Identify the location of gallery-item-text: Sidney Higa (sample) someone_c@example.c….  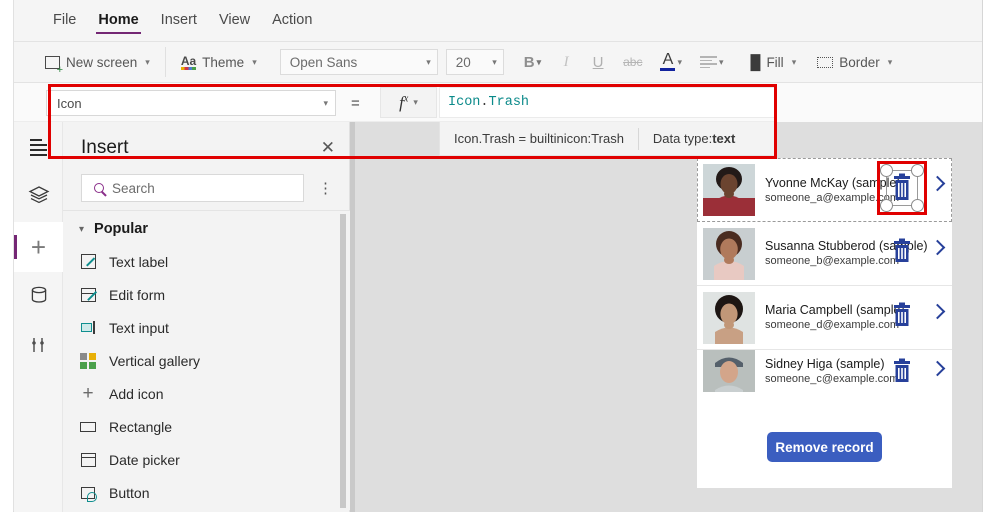
(853, 371).